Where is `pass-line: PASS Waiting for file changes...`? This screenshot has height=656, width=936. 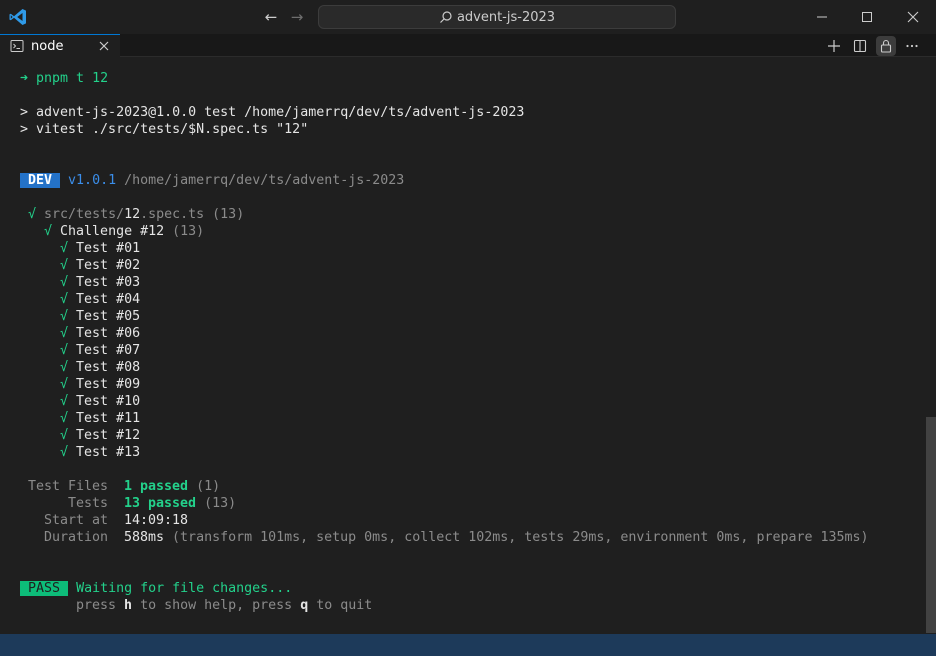
pass-line: PASS Waiting for file changes... is located at coordinates (156, 588).